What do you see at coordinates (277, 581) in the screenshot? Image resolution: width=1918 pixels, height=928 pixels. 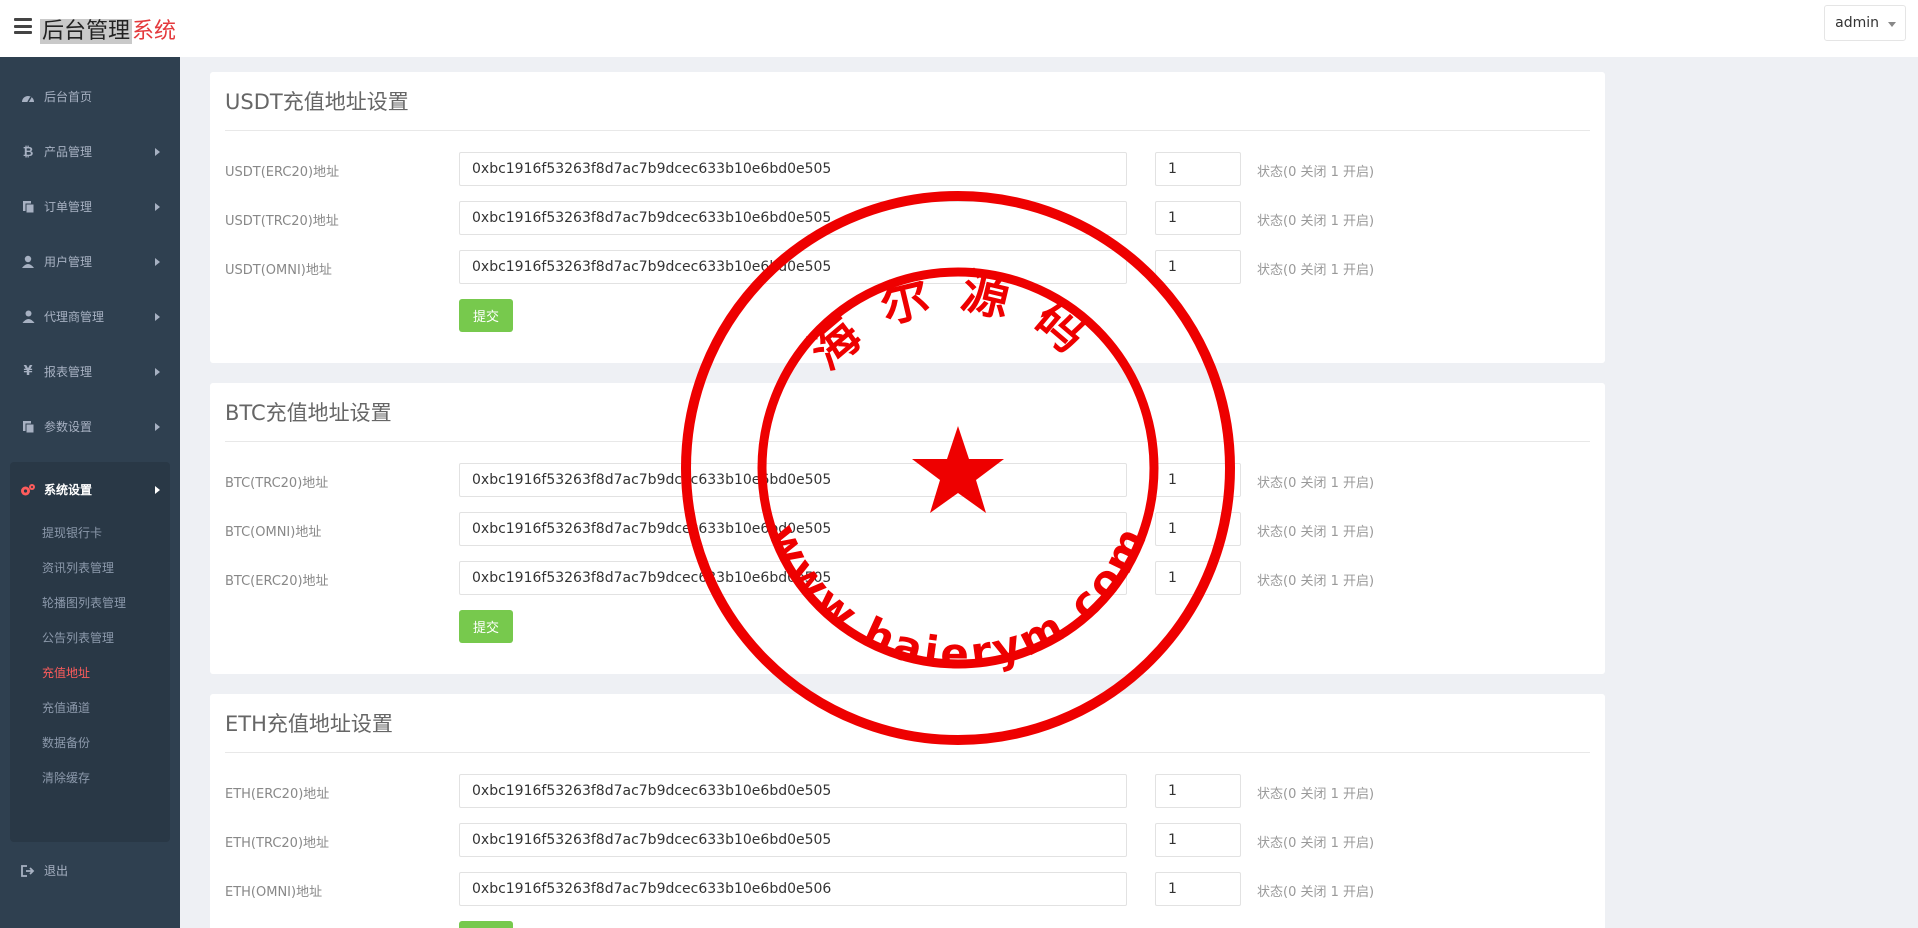 I see `field-label: BTC(ERC20)地址` at bounding box center [277, 581].